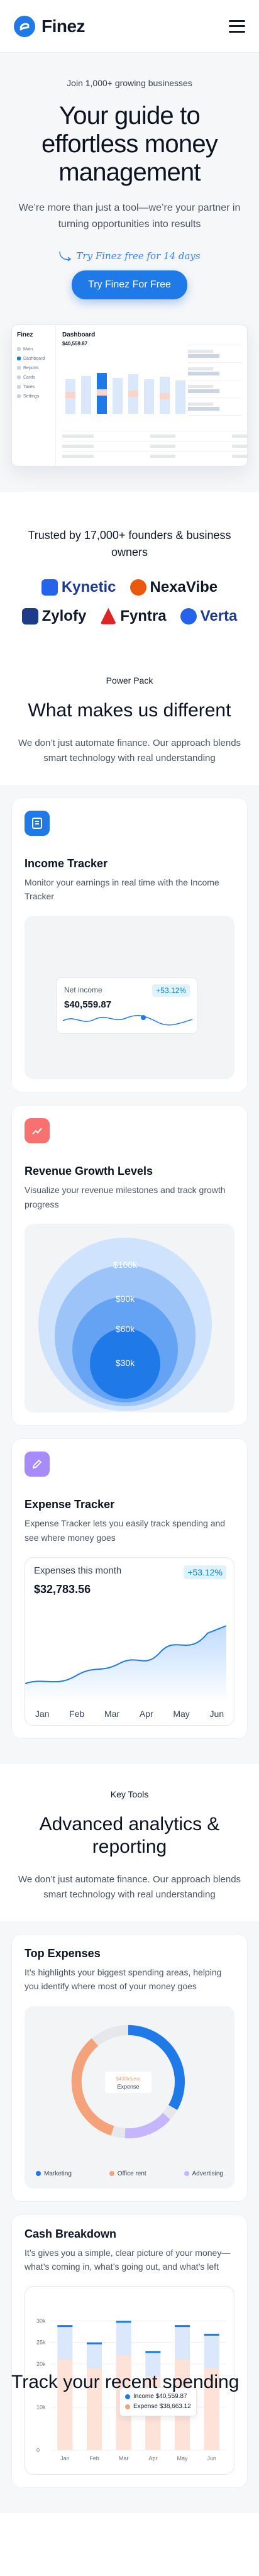  Describe the element at coordinates (126, 2382) in the screenshot. I see `recent-spending-title: Track your recent spending` at that location.